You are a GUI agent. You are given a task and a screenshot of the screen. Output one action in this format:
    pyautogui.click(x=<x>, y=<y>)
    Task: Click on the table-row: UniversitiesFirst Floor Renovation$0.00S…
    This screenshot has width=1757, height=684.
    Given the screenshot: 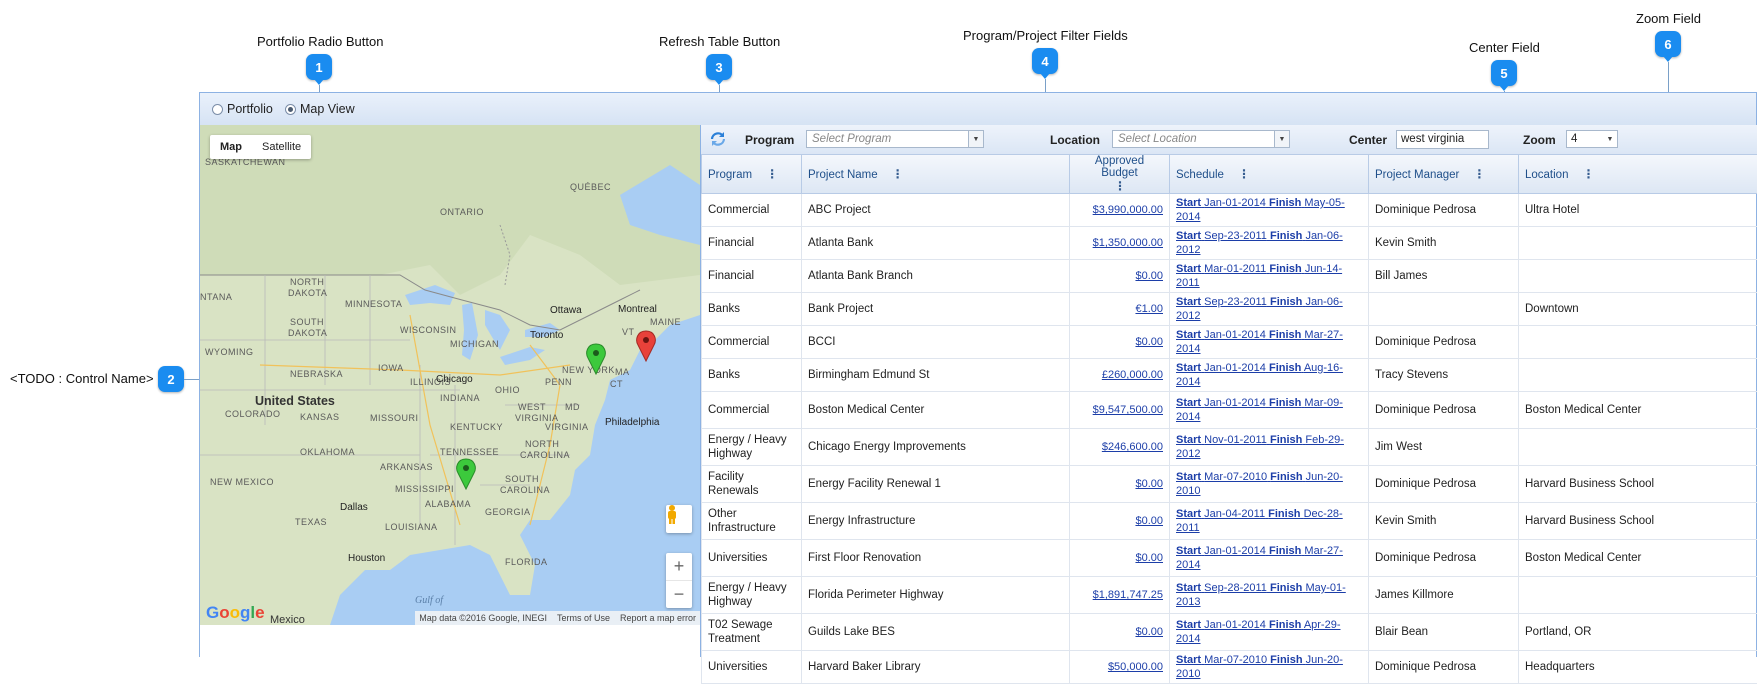 What is the action you would take?
    pyautogui.click(x=1229, y=558)
    